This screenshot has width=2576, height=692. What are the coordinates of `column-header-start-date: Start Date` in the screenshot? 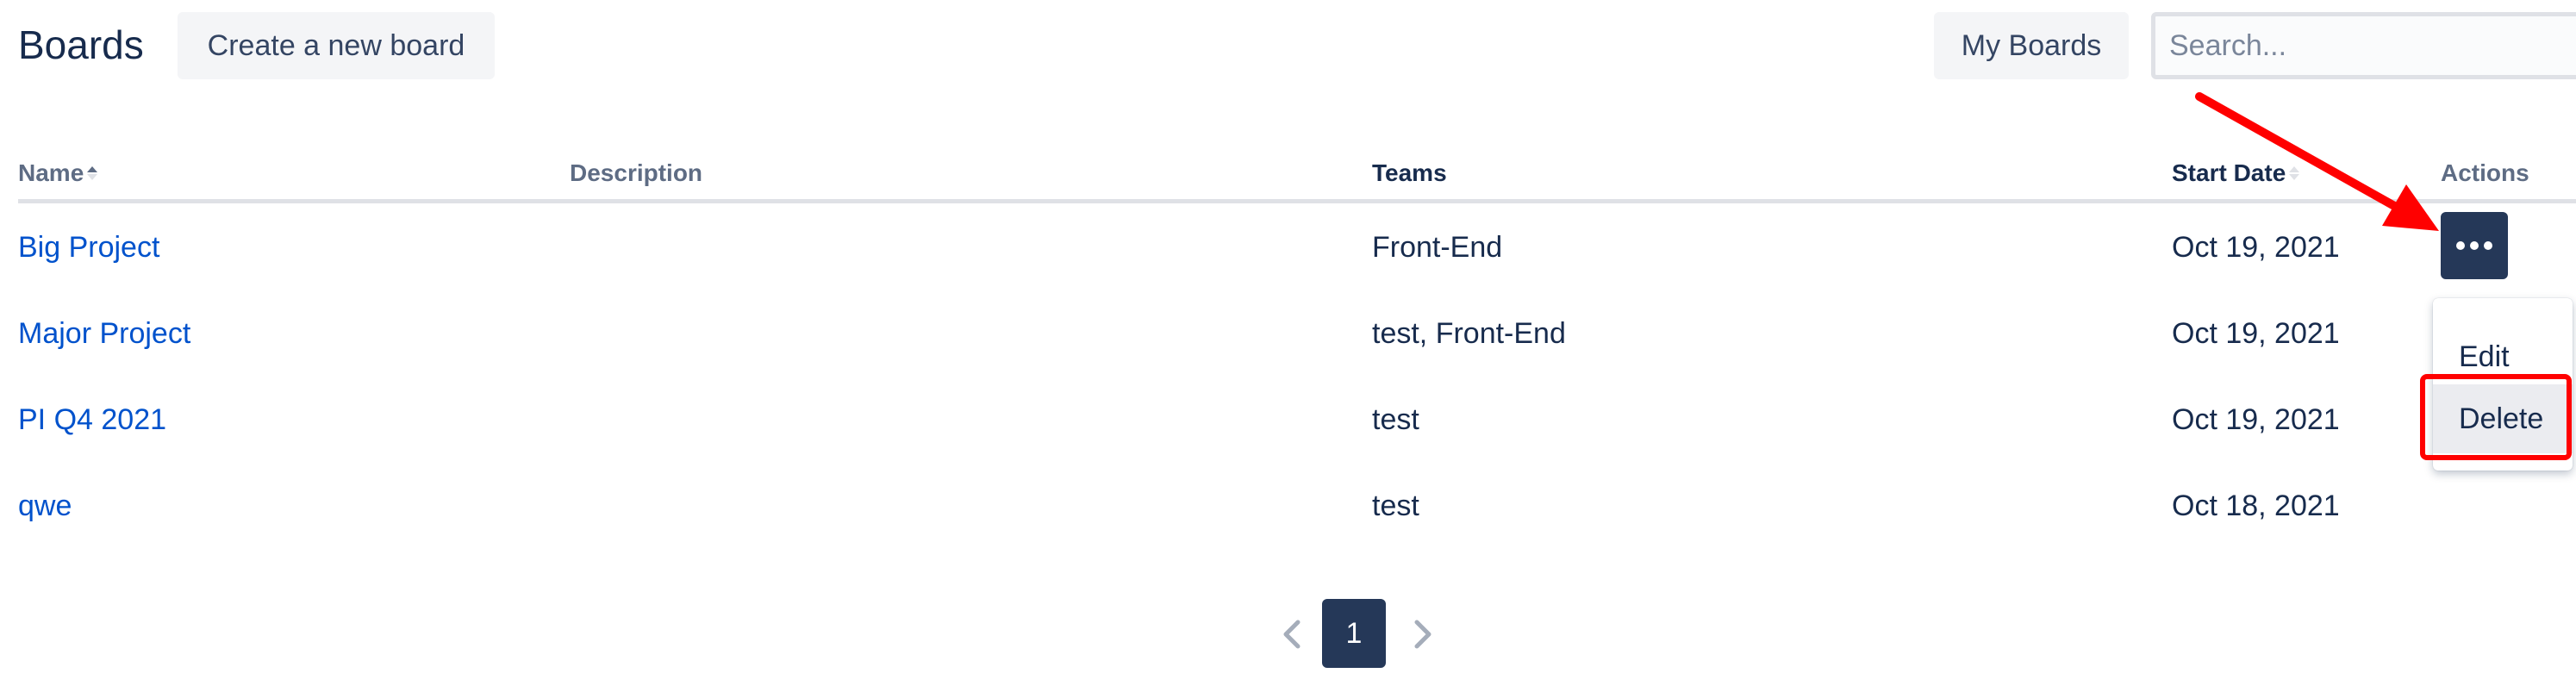 It's located at (2236, 173).